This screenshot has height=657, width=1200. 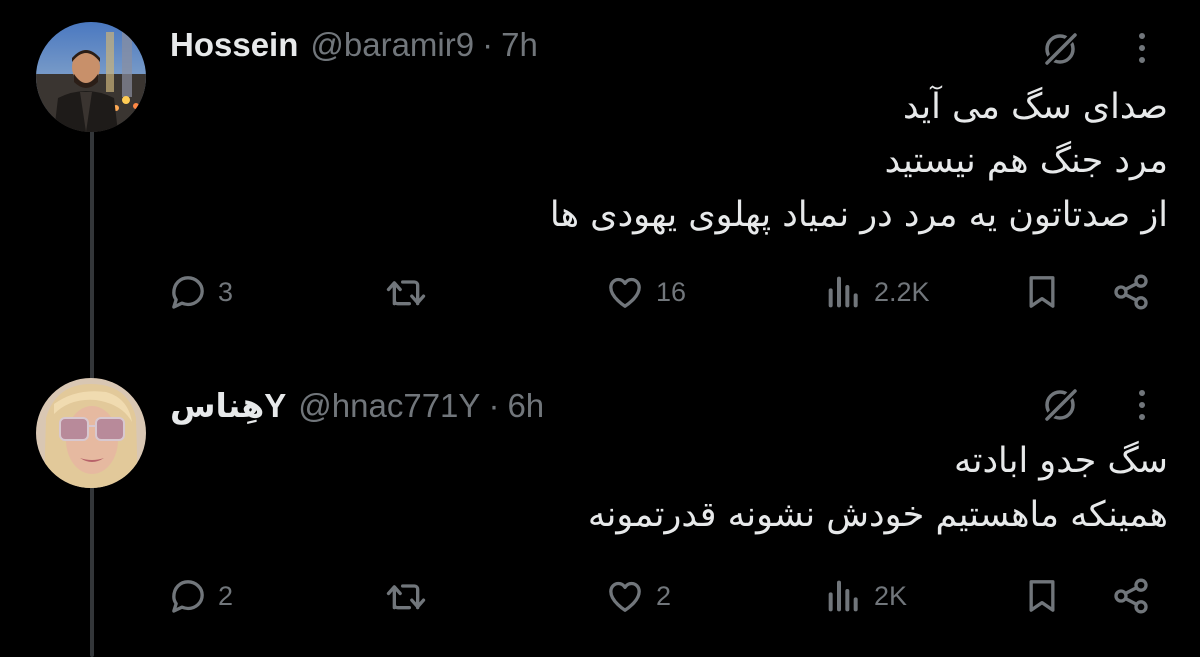 I want to click on reply-button: 2, so click(x=200, y=596).